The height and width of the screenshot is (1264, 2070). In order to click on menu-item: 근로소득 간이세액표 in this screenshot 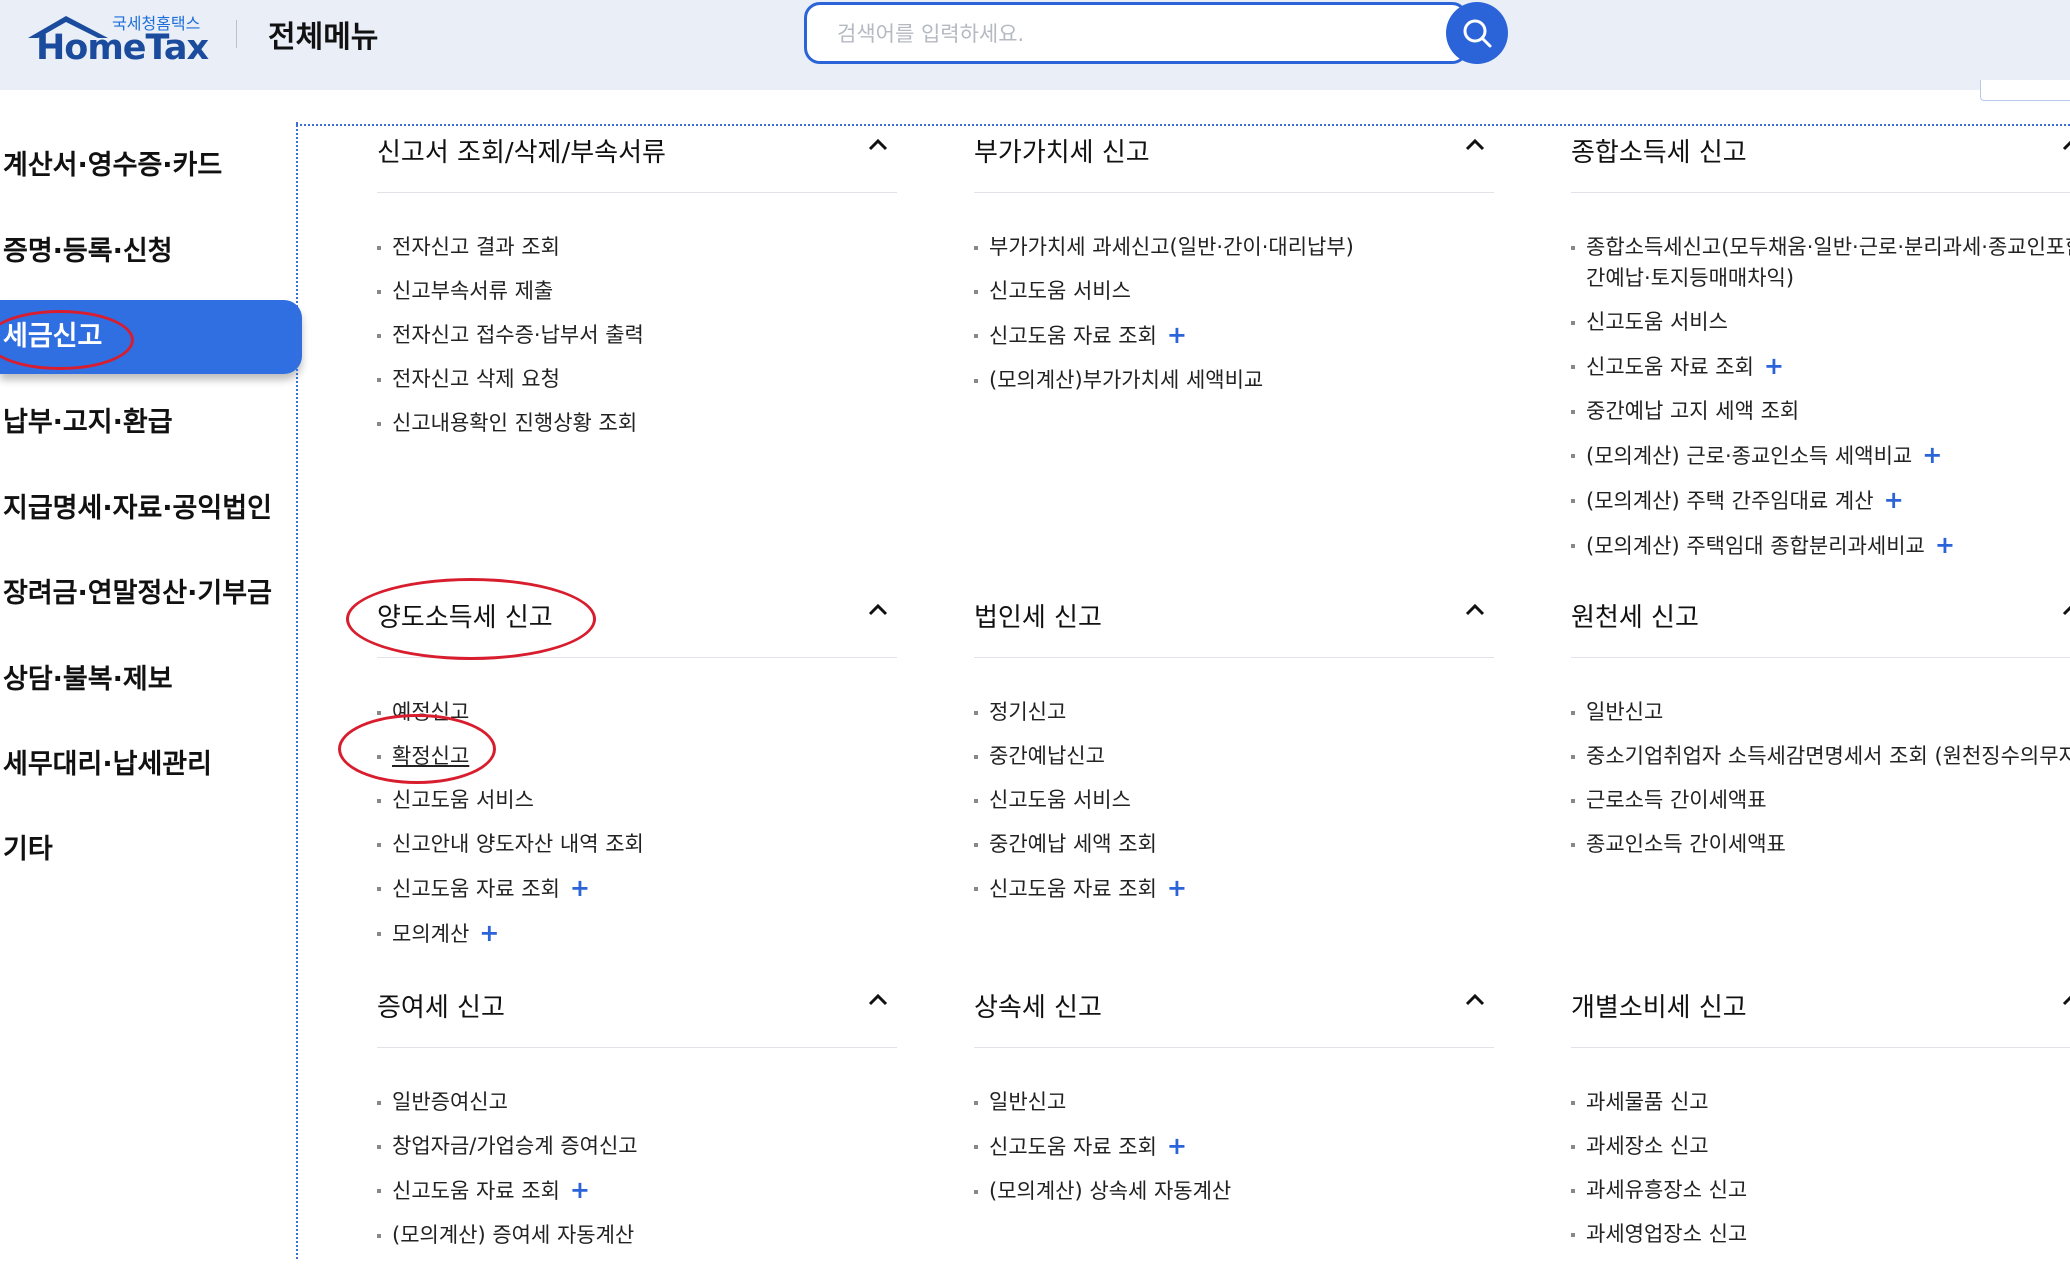, I will do `click(1820, 800)`.